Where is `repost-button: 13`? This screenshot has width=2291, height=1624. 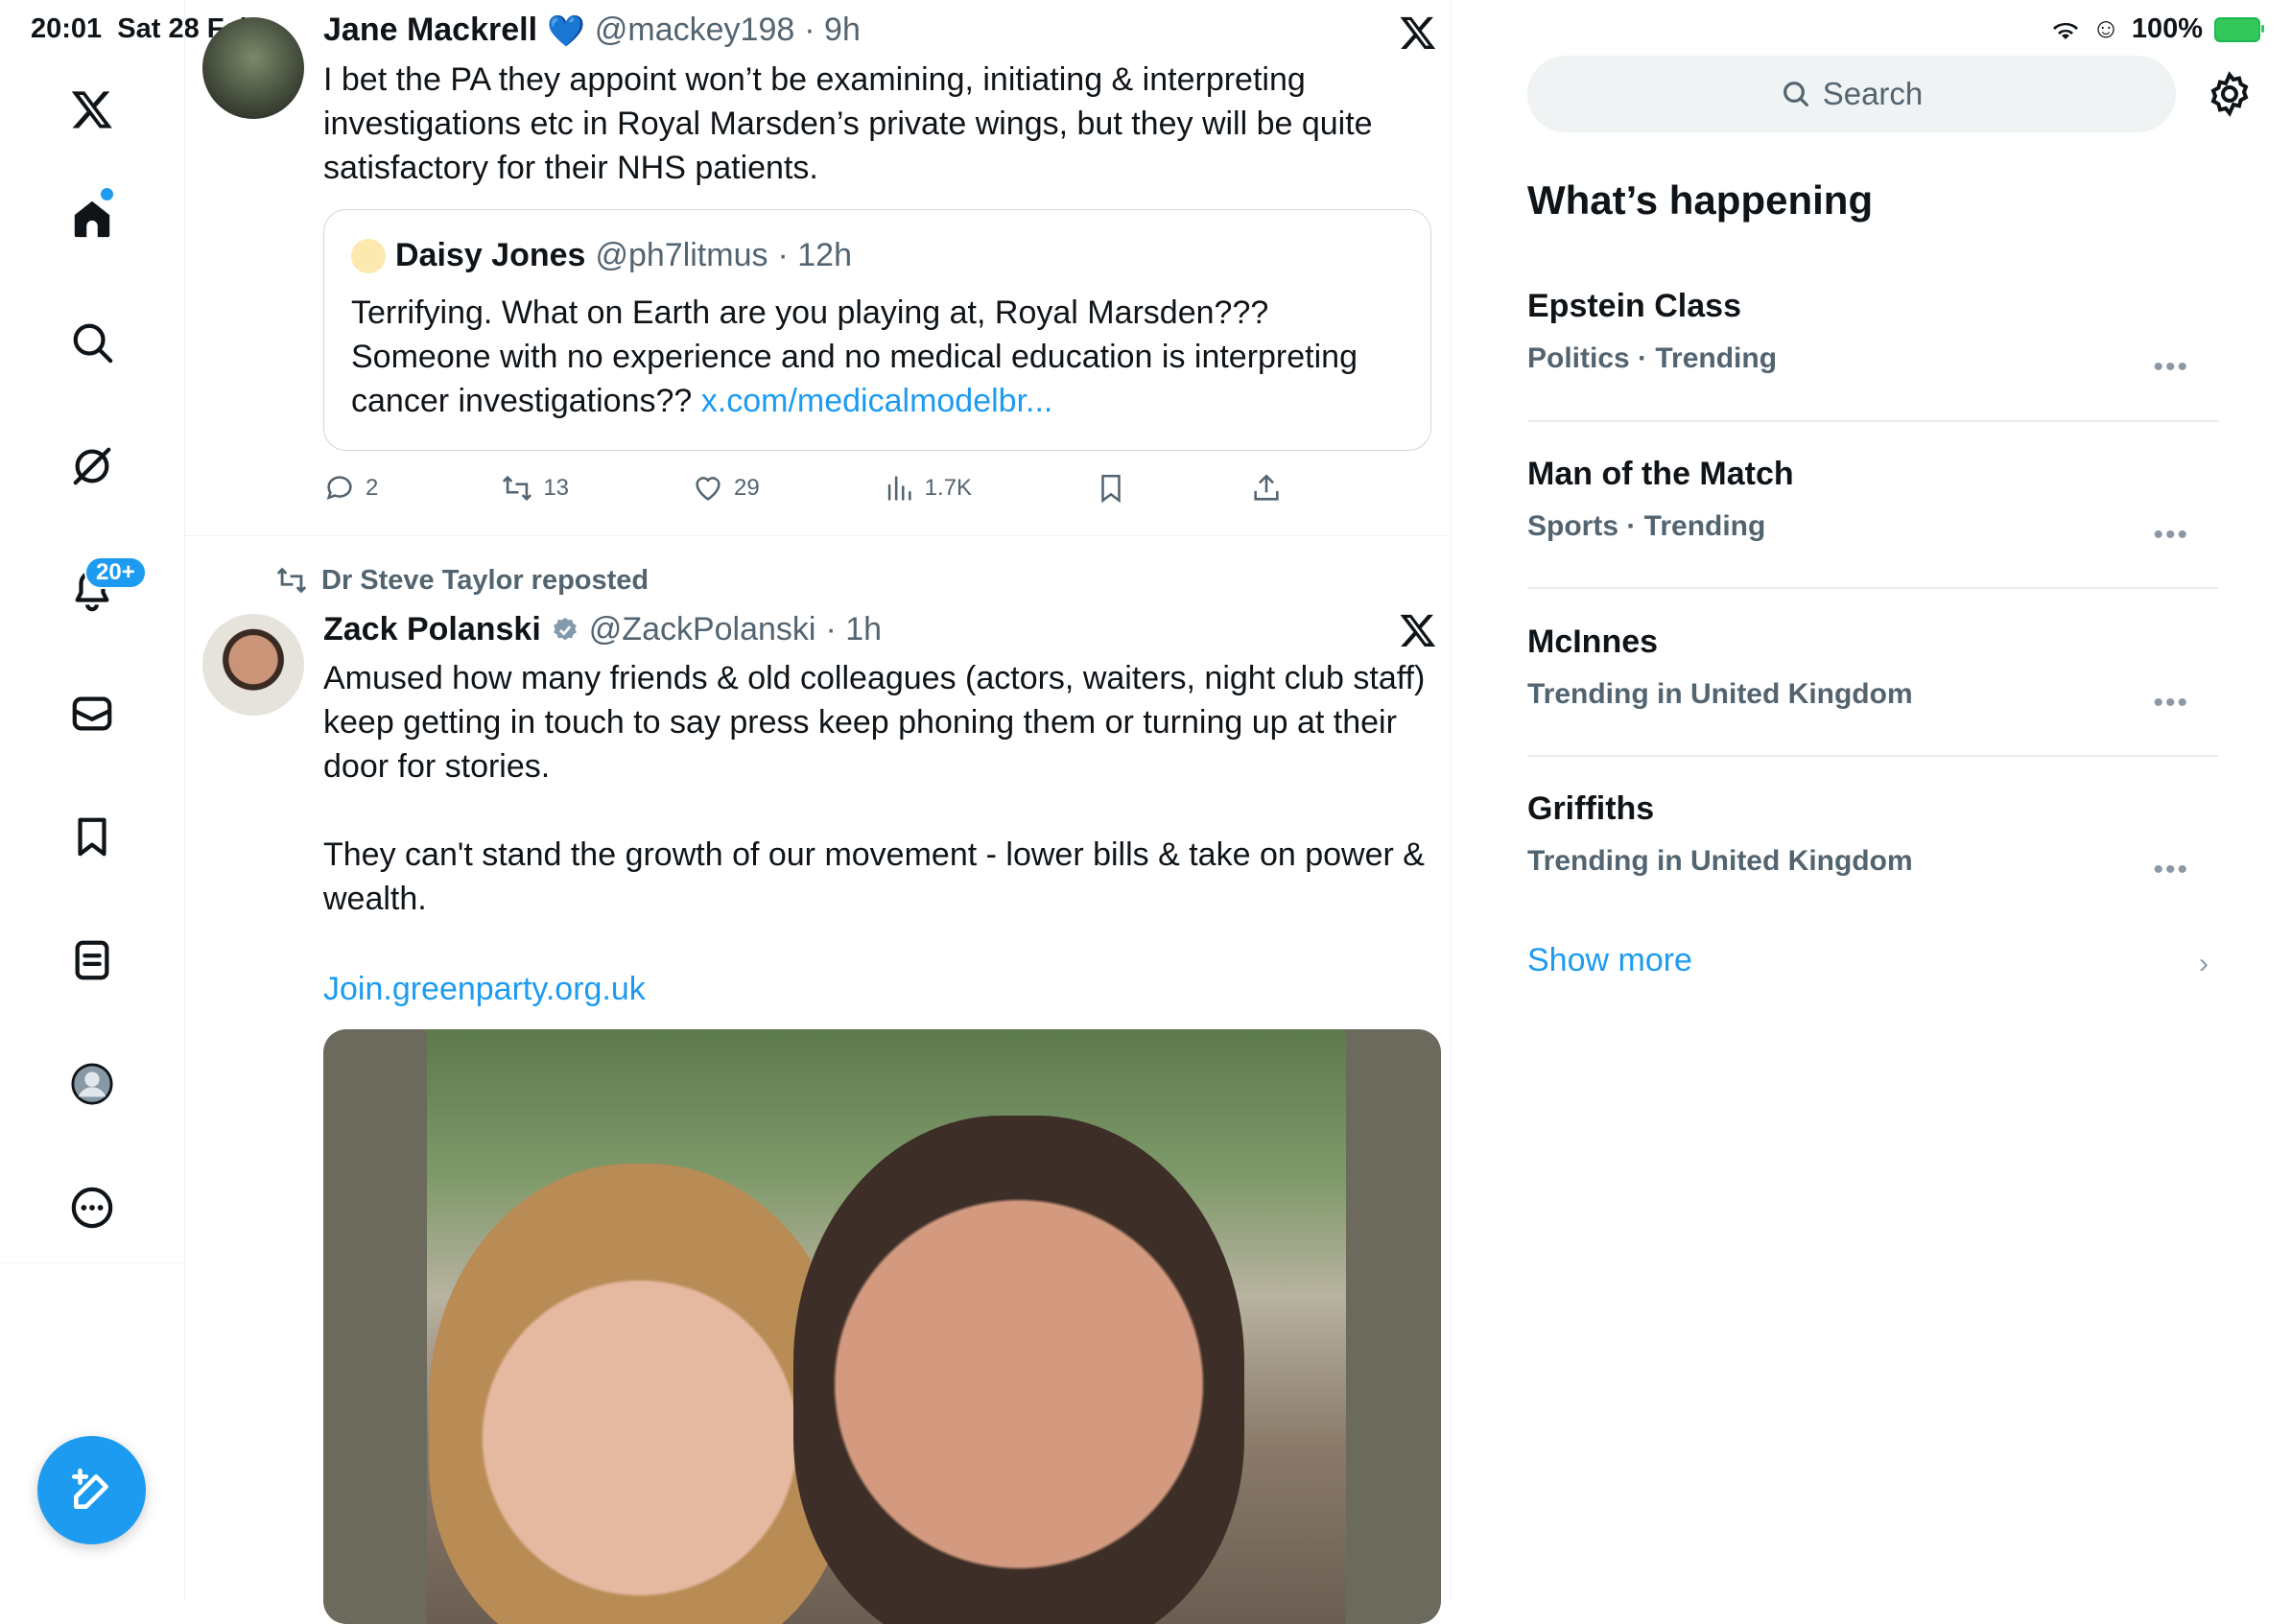
repost-button: 13 is located at coordinates (535, 488).